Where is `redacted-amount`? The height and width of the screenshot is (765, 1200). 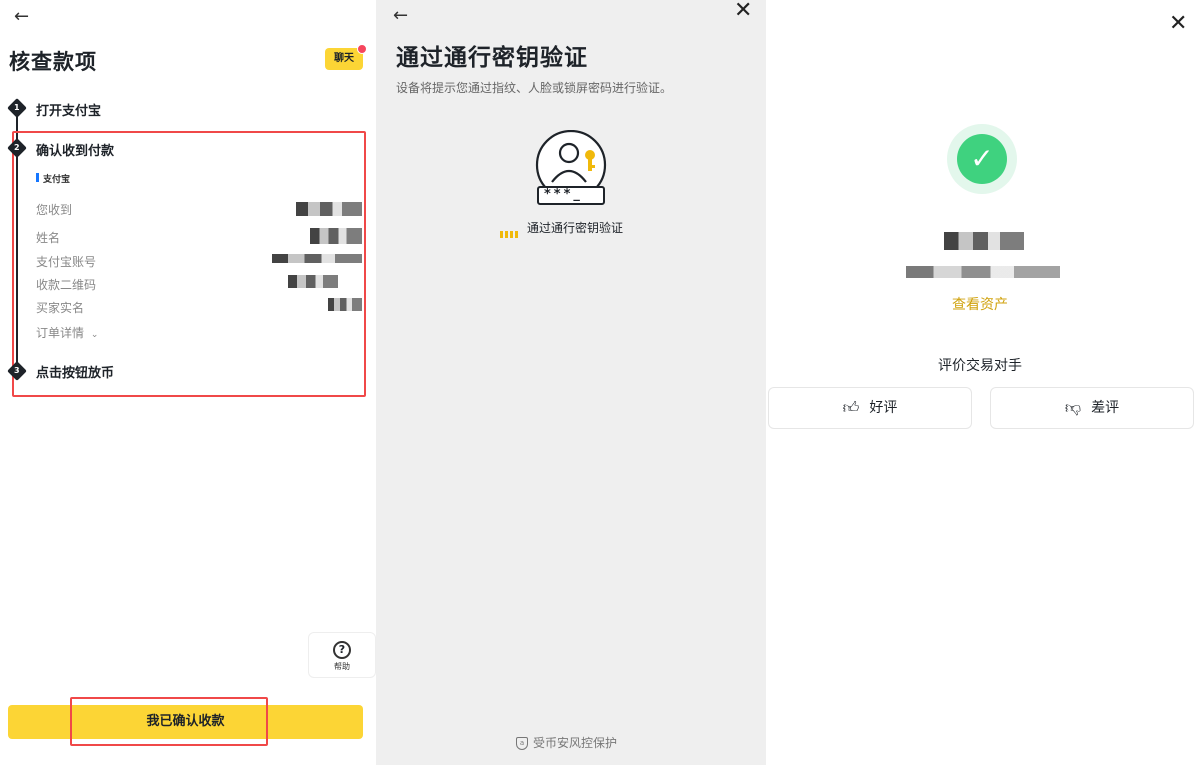
redacted-amount is located at coordinates (984, 241).